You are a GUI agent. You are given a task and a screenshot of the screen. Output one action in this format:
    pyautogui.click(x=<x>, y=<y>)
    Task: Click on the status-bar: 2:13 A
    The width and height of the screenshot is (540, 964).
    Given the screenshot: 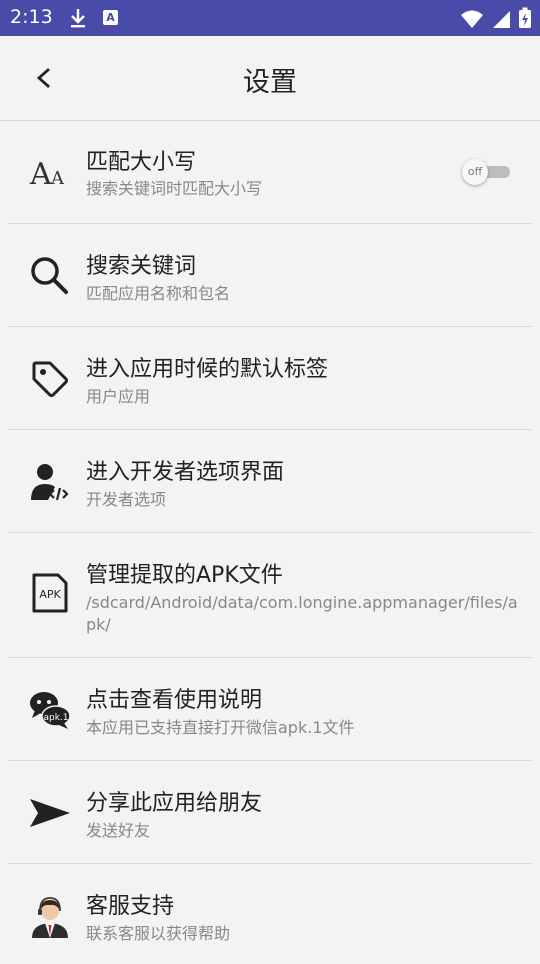 What is the action you would take?
    pyautogui.click(x=270, y=18)
    